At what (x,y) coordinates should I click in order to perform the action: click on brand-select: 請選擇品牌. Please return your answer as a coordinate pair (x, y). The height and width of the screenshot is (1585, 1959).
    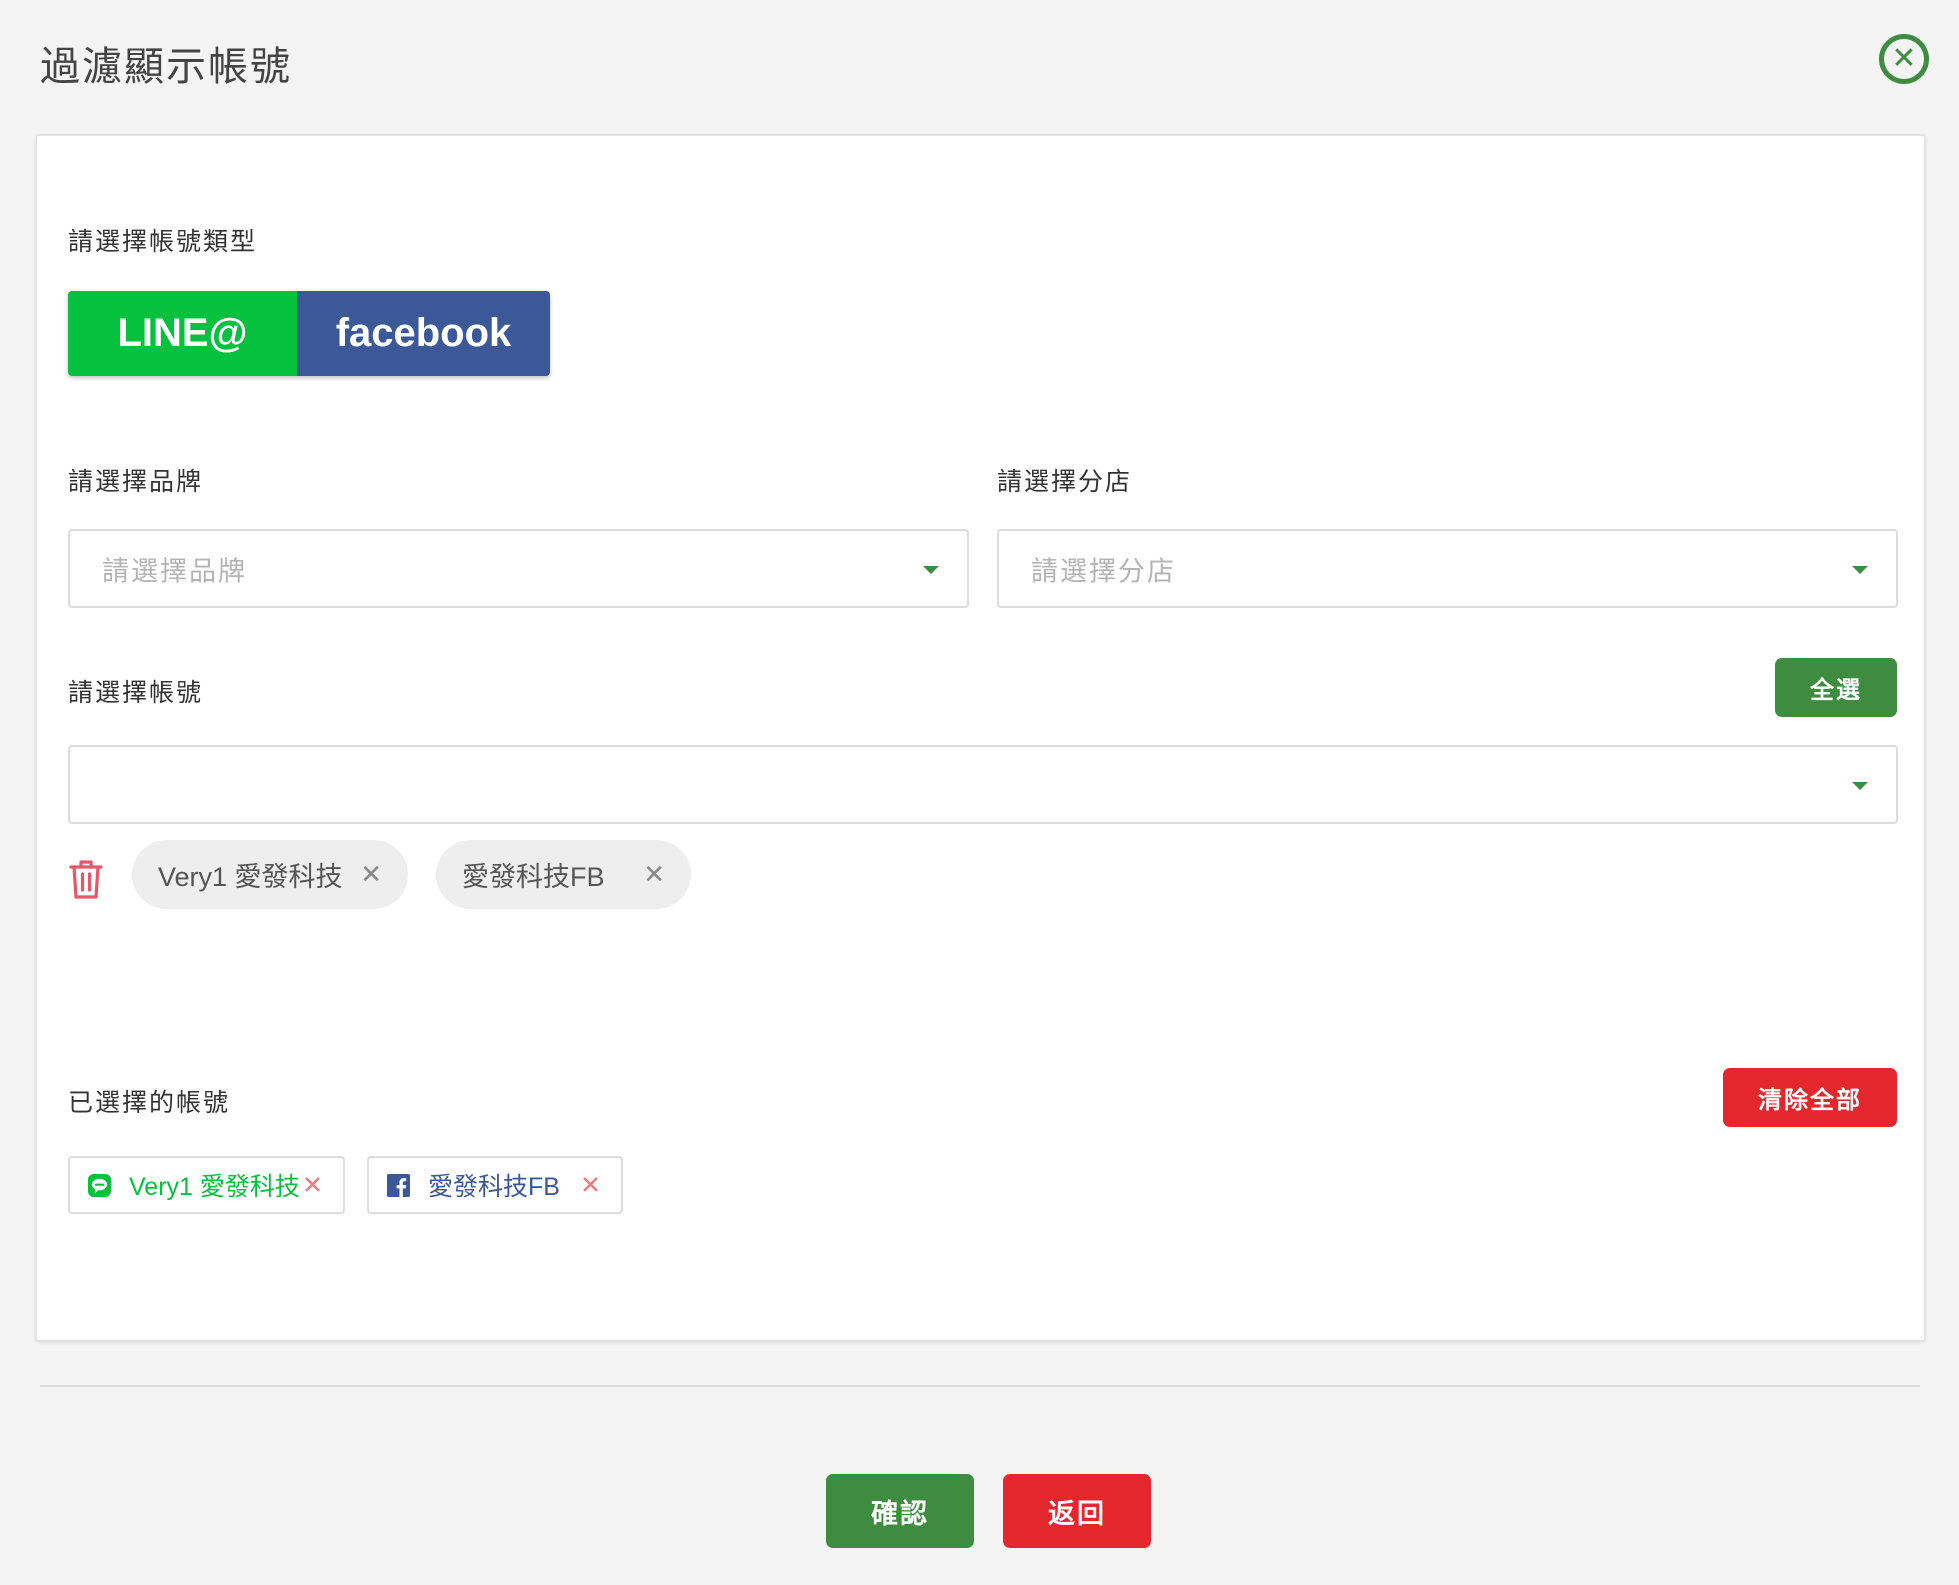
    Looking at the image, I should click on (518, 568).